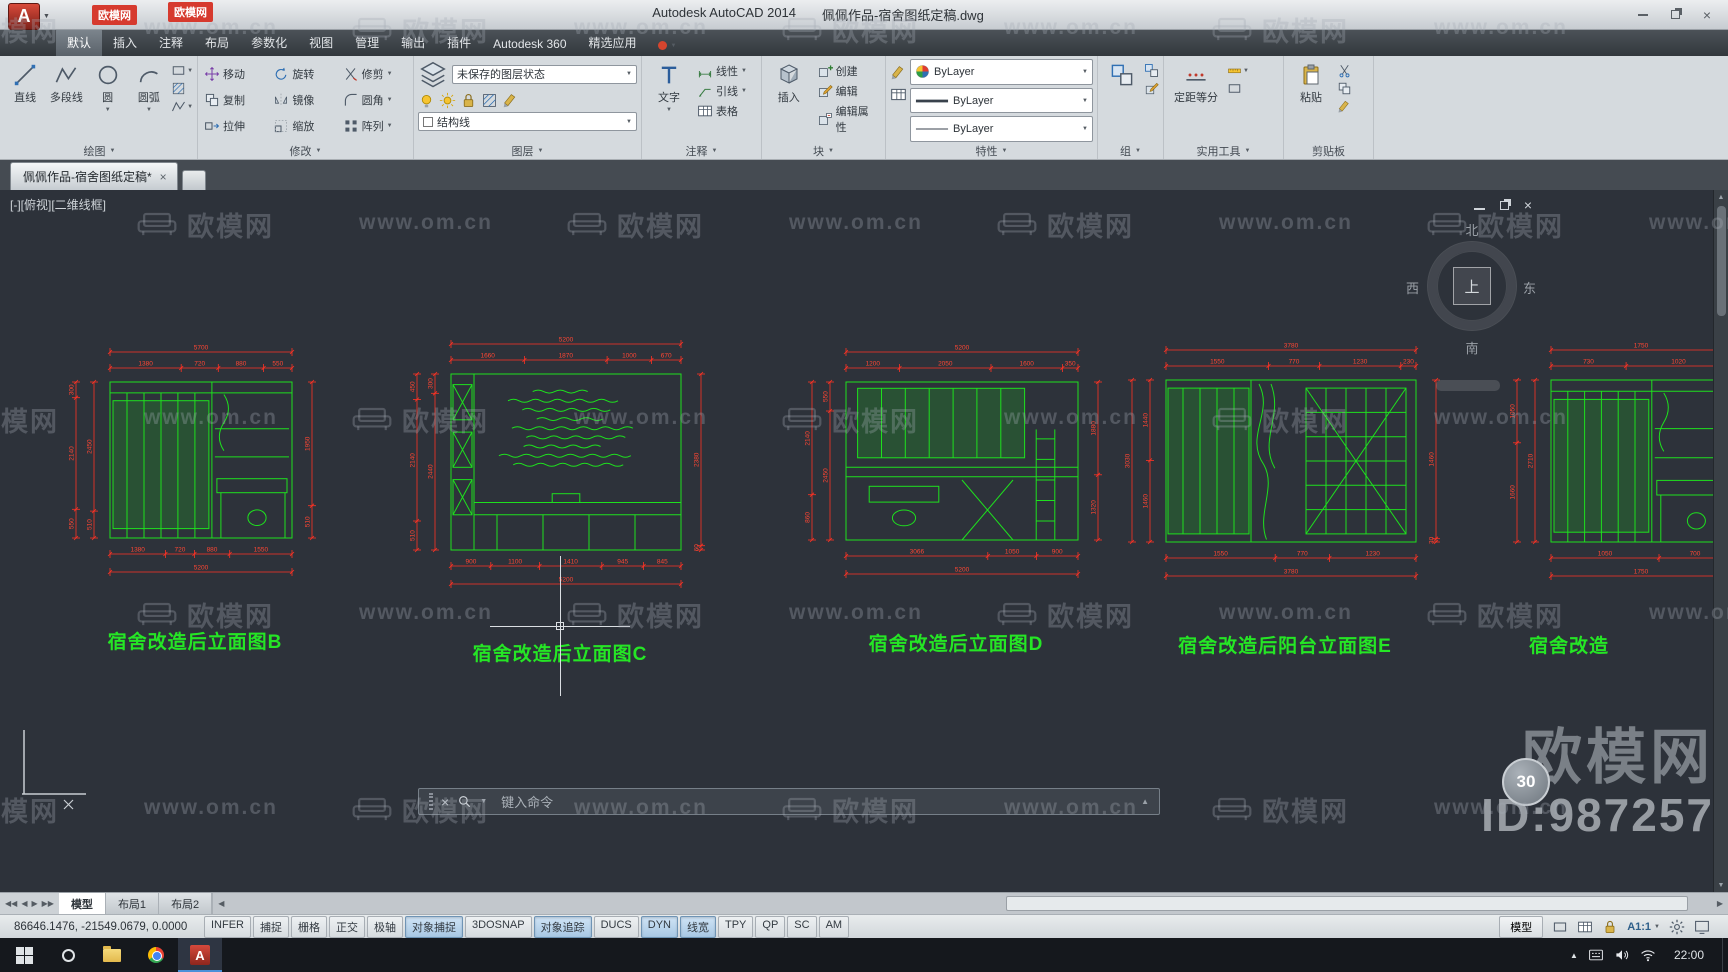  I want to click on group-button, so click(1121, 100).